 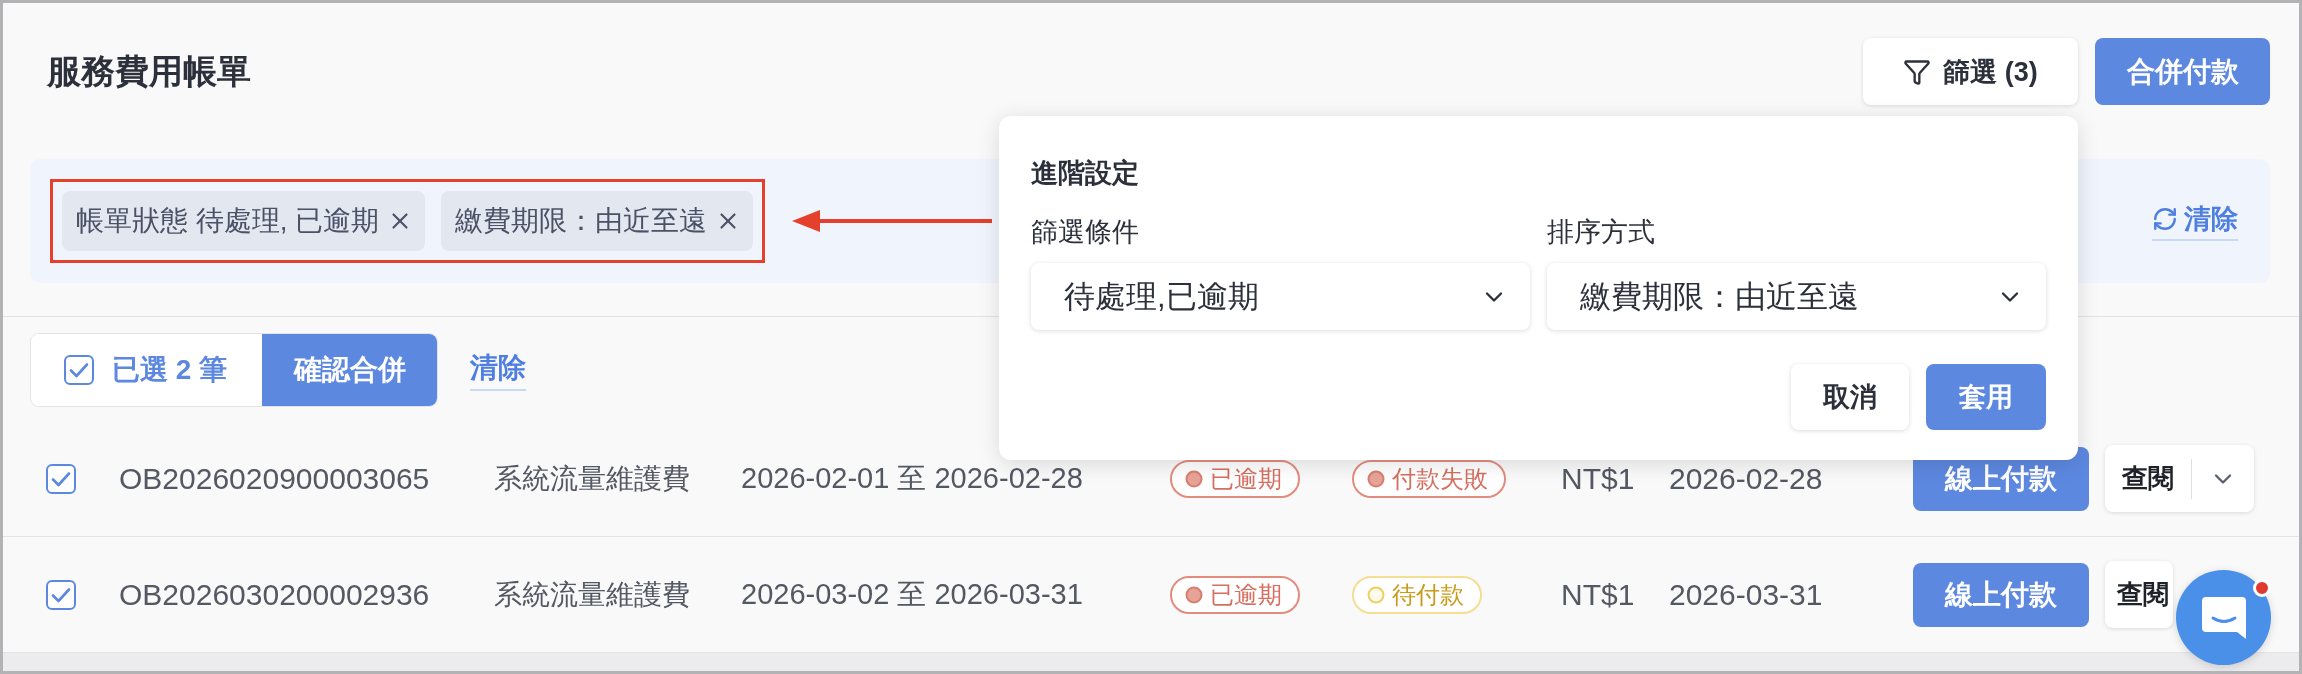 I want to click on refresh-icon, so click(x=2165, y=219).